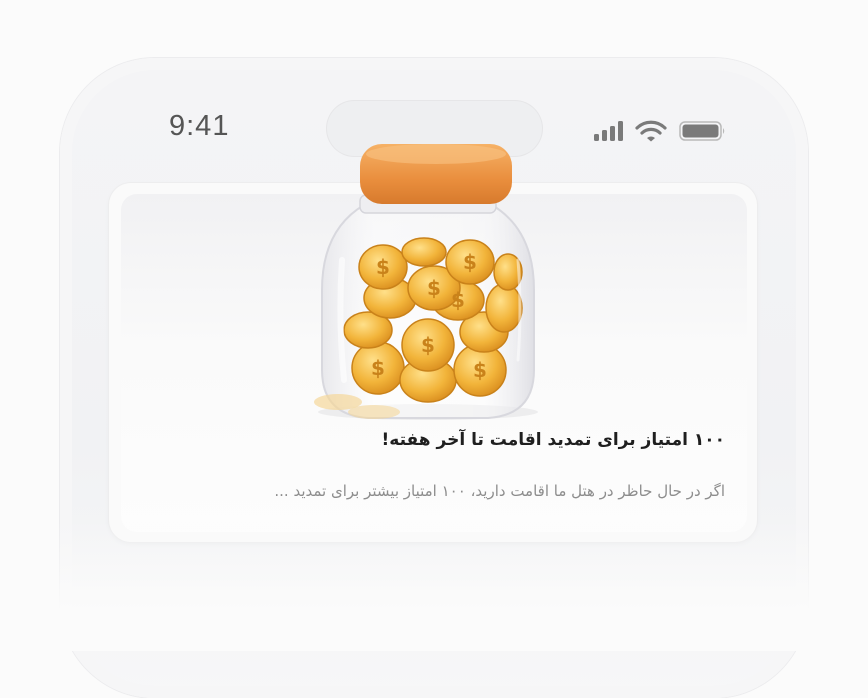 The height and width of the screenshot is (698, 868). Describe the element at coordinates (651, 131) in the screenshot. I see `wifi-icon` at that location.